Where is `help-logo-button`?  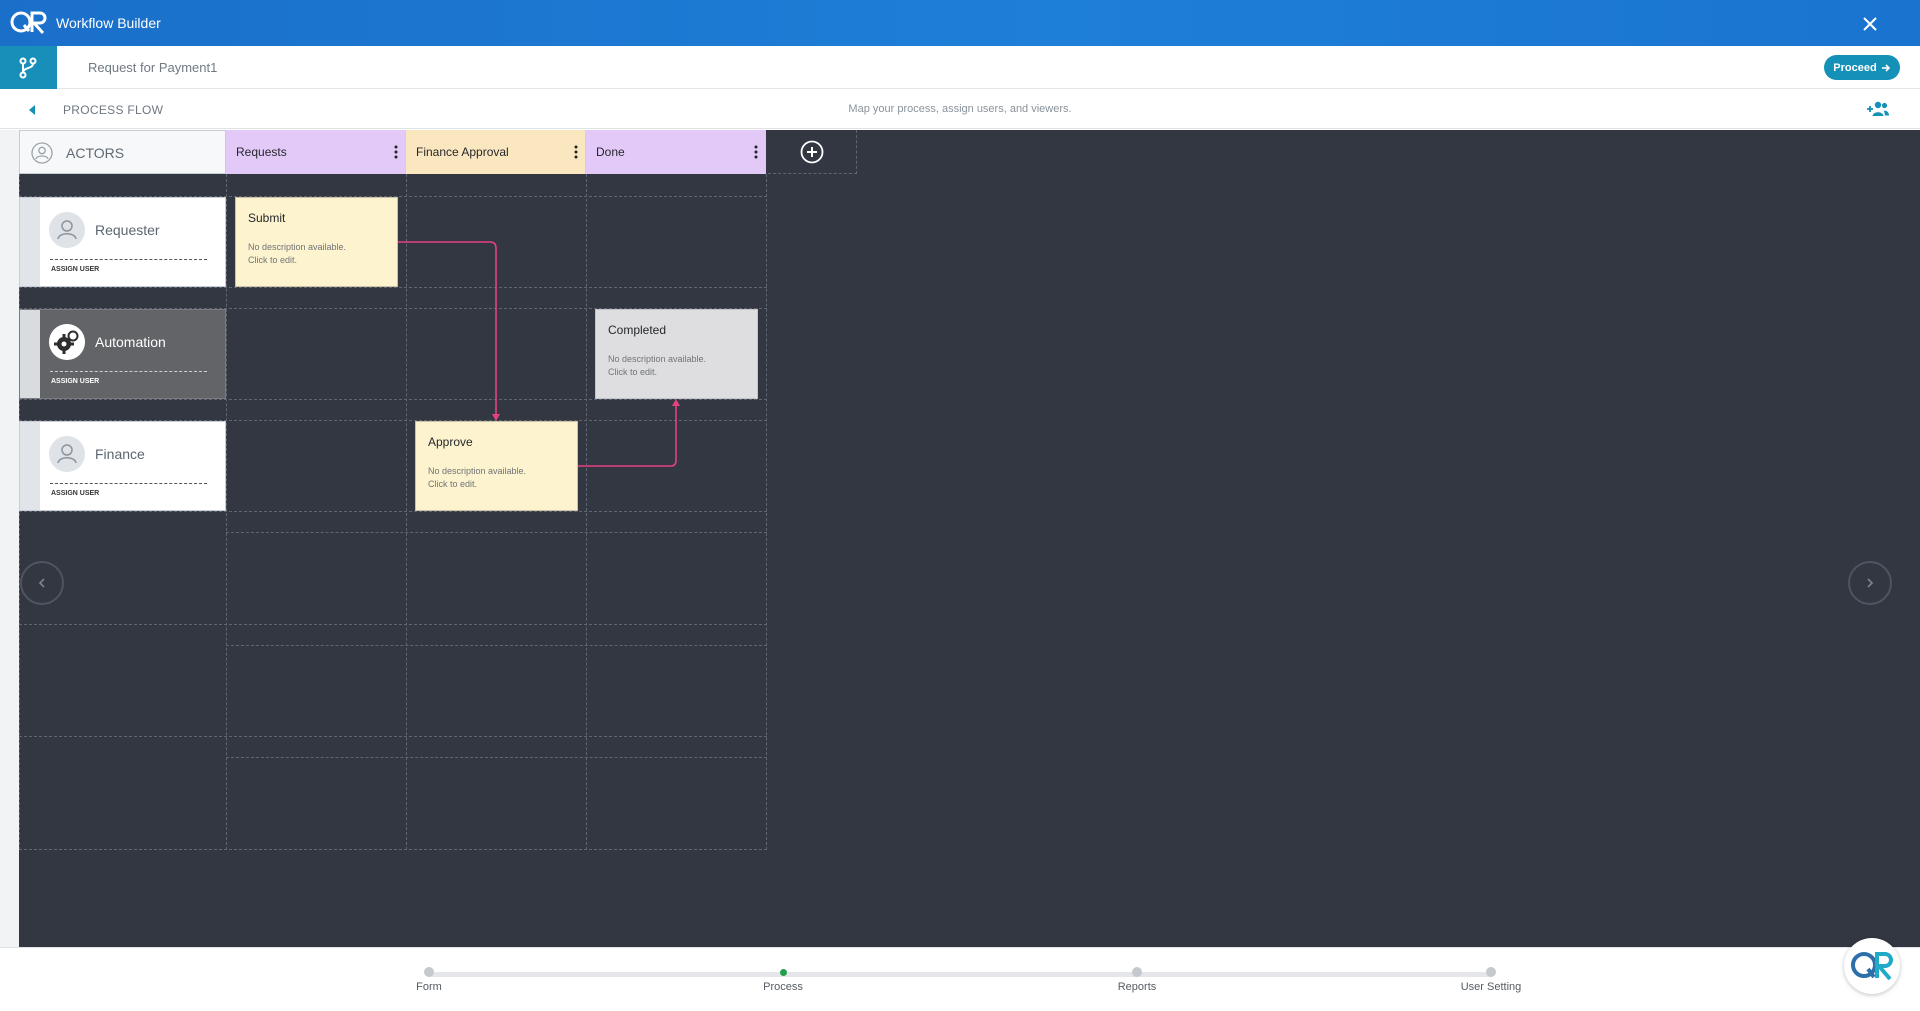
help-logo-button is located at coordinates (1872, 966).